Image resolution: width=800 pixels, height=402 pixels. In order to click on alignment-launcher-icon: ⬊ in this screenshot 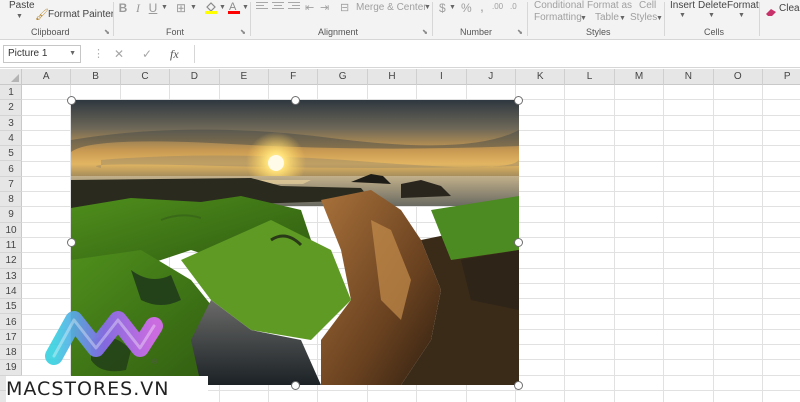, I will do `click(425, 32)`.